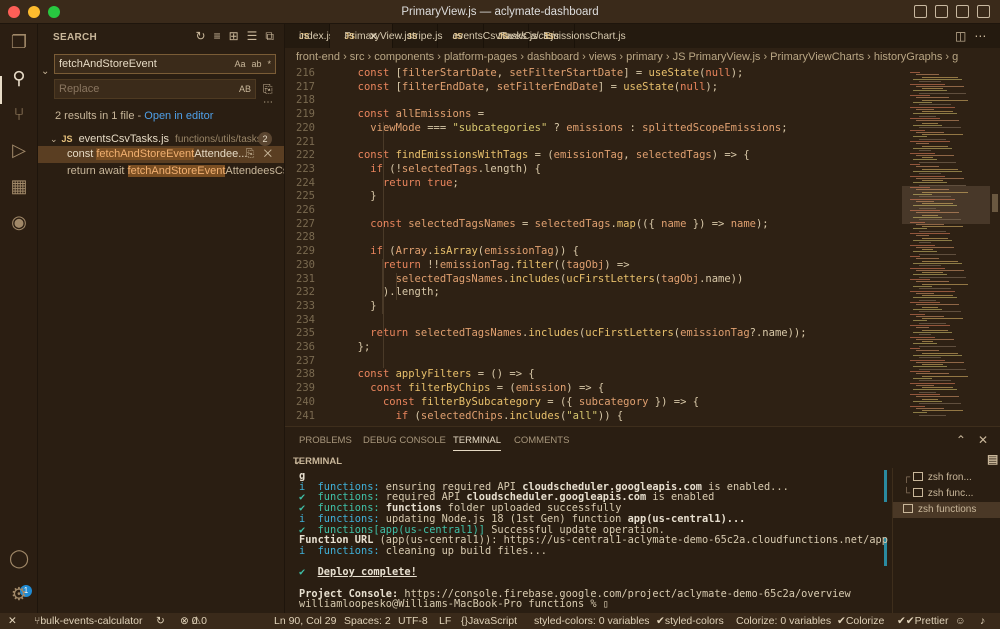  What do you see at coordinates (201, 36) in the screenshot?
I see `refresh-icon: ↻` at bounding box center [201, 36].